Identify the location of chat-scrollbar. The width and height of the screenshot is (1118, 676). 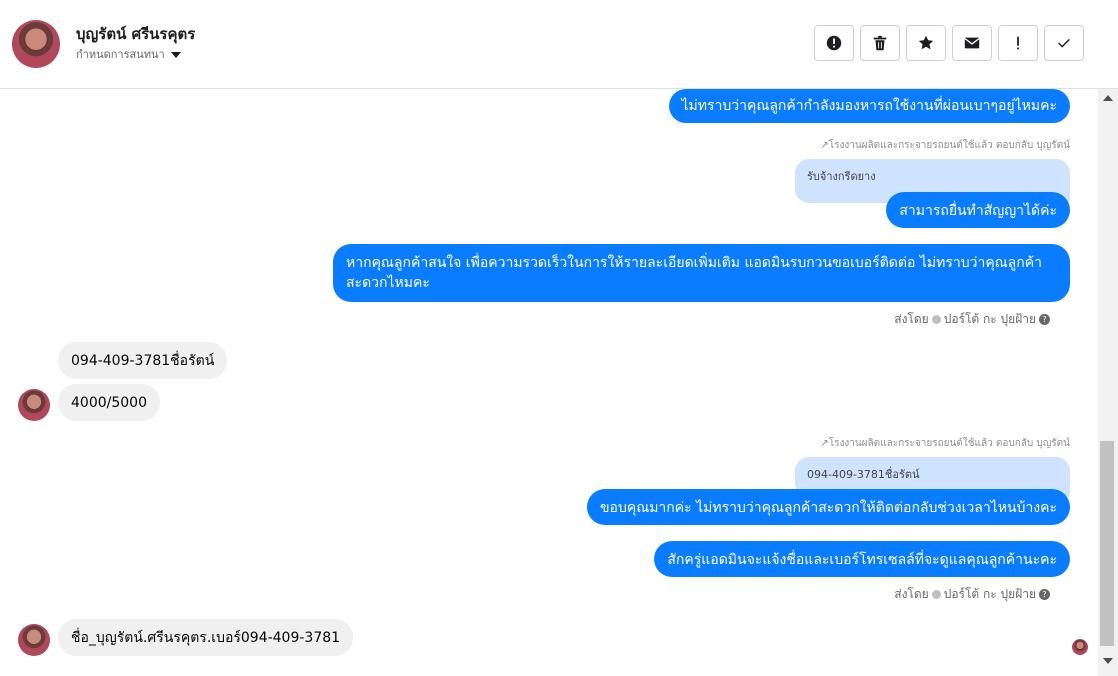
(1108, 382).